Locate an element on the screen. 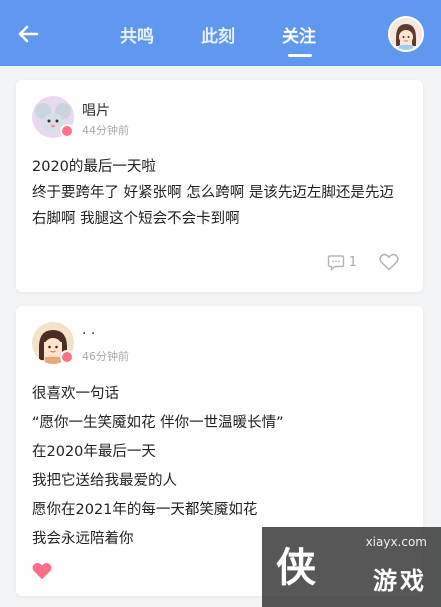 The height and width of the screenshot is (607, 441). comment-count: 1 is located at coordinates (352, 262).